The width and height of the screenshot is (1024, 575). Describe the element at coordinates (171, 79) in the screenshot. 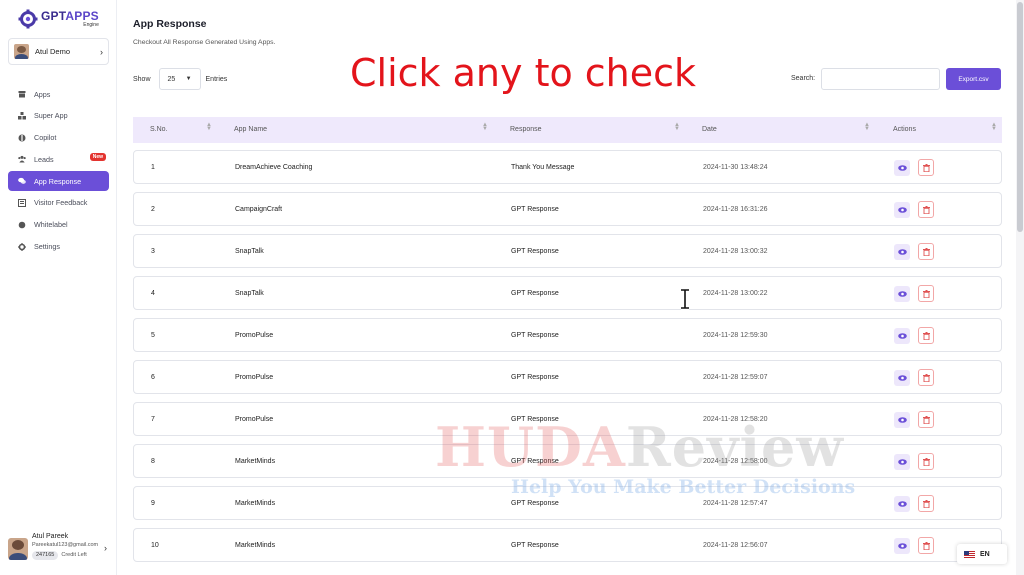

I see `page-size-value: 25` at that location.